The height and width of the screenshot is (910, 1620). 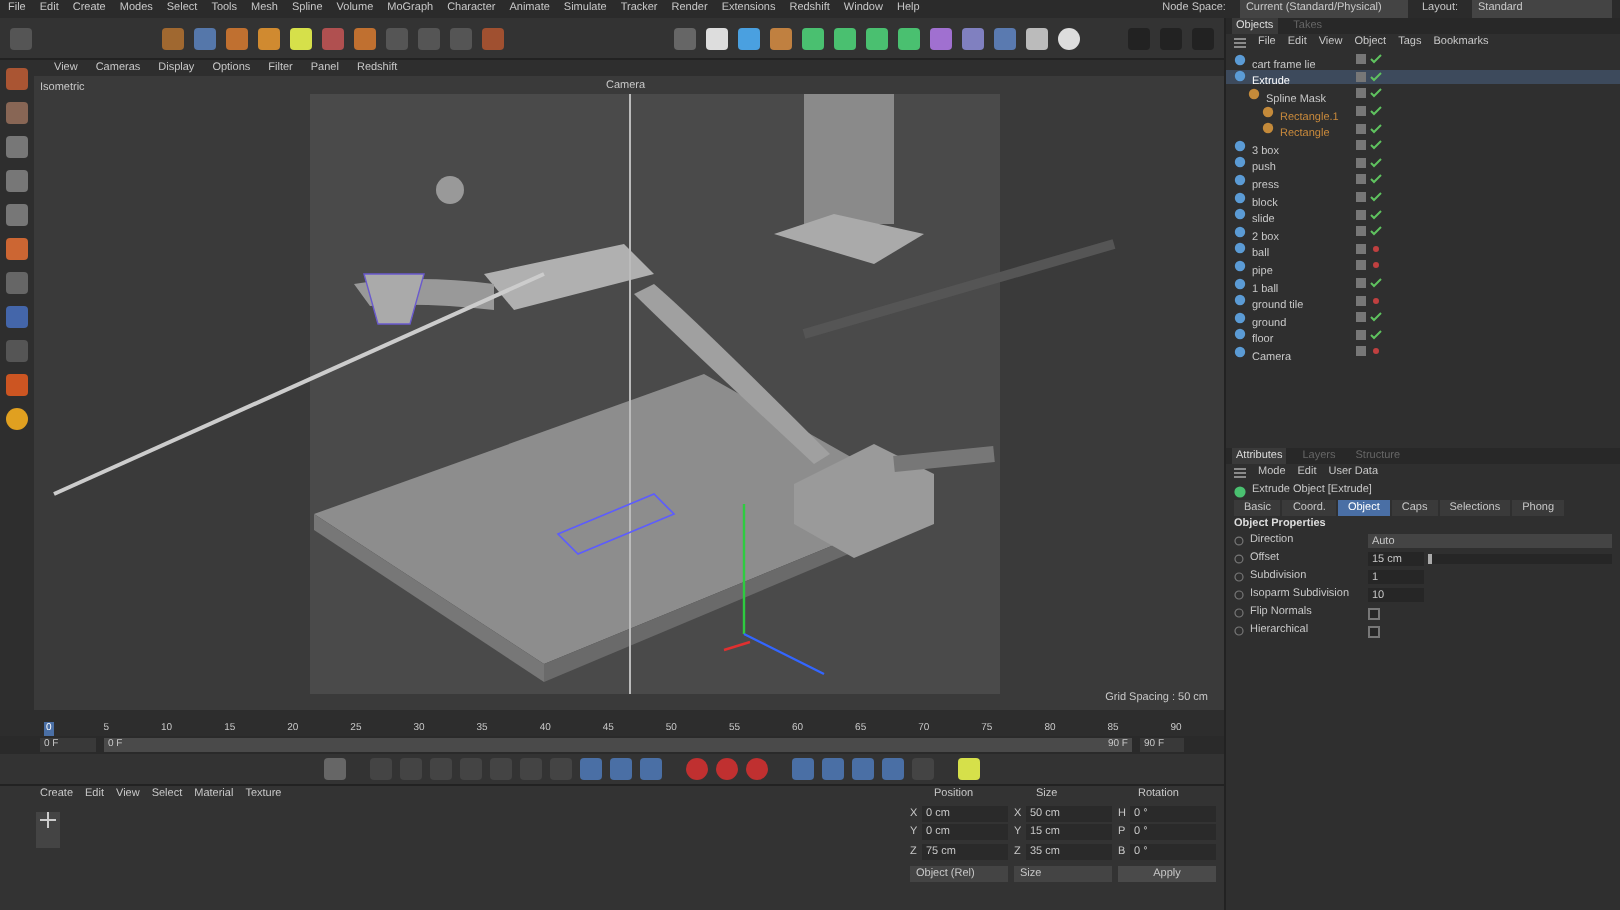 I want to click on new-material-button, so click(x=48, y=830).